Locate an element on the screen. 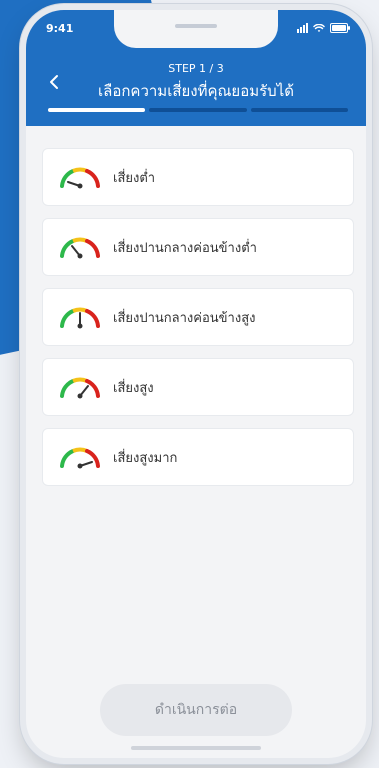 The image size is (379, 768). risk-option-very-high: เสี่ยงสูงมาก is located at coordinates (198, 457).